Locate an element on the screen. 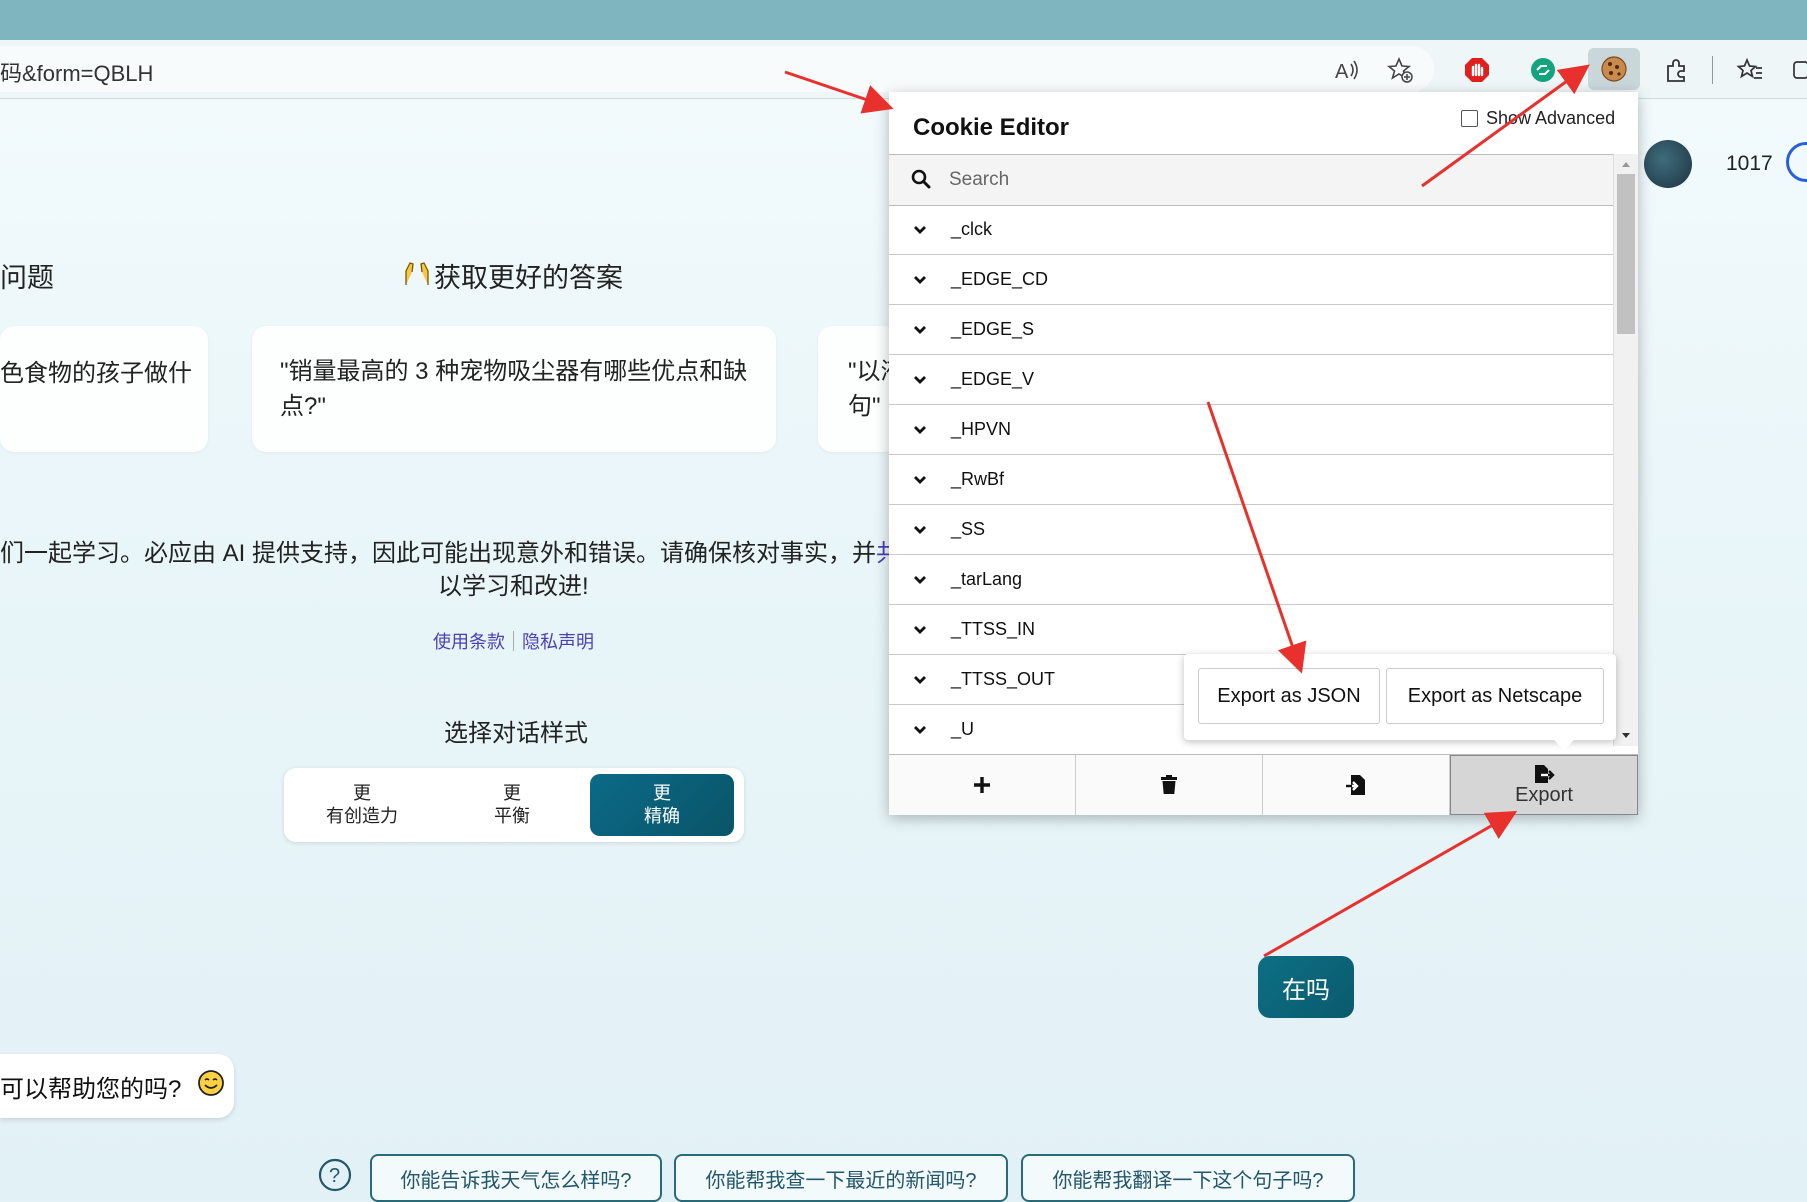  scrollbar-thumb is located at coordinates (1626, 254).